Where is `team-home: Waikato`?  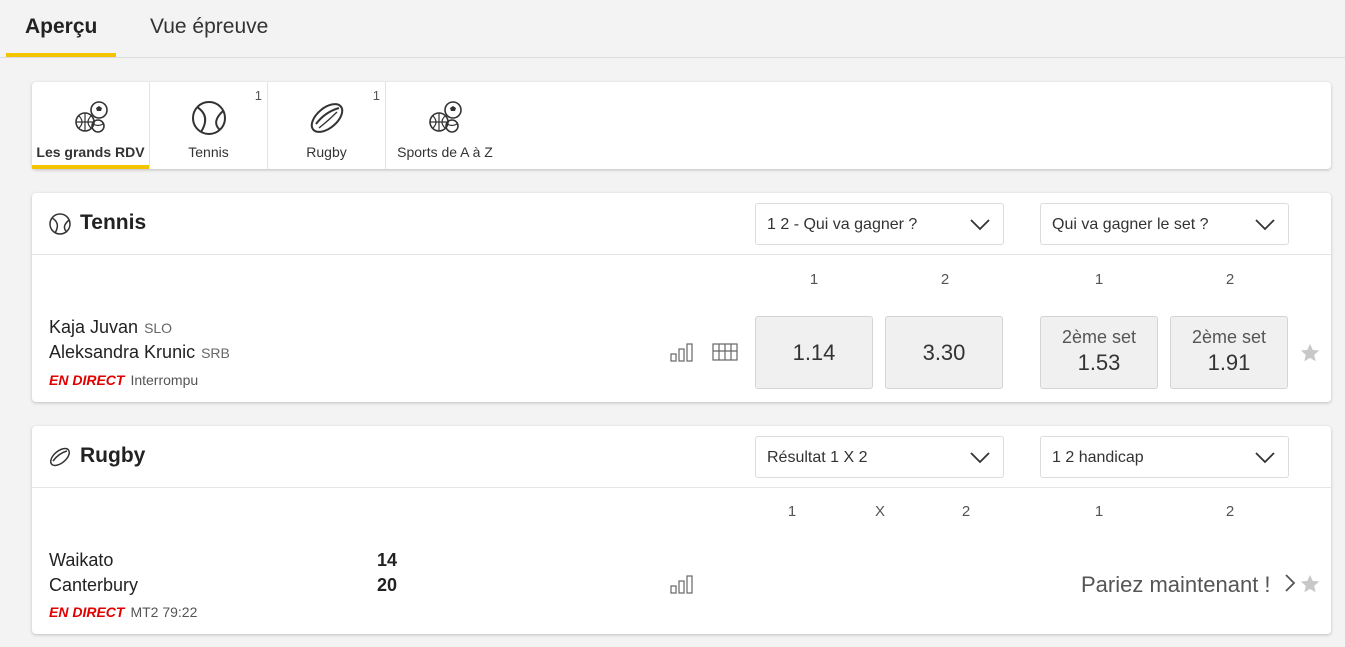 team-home: Waikato is located at coordinates (81, 560).